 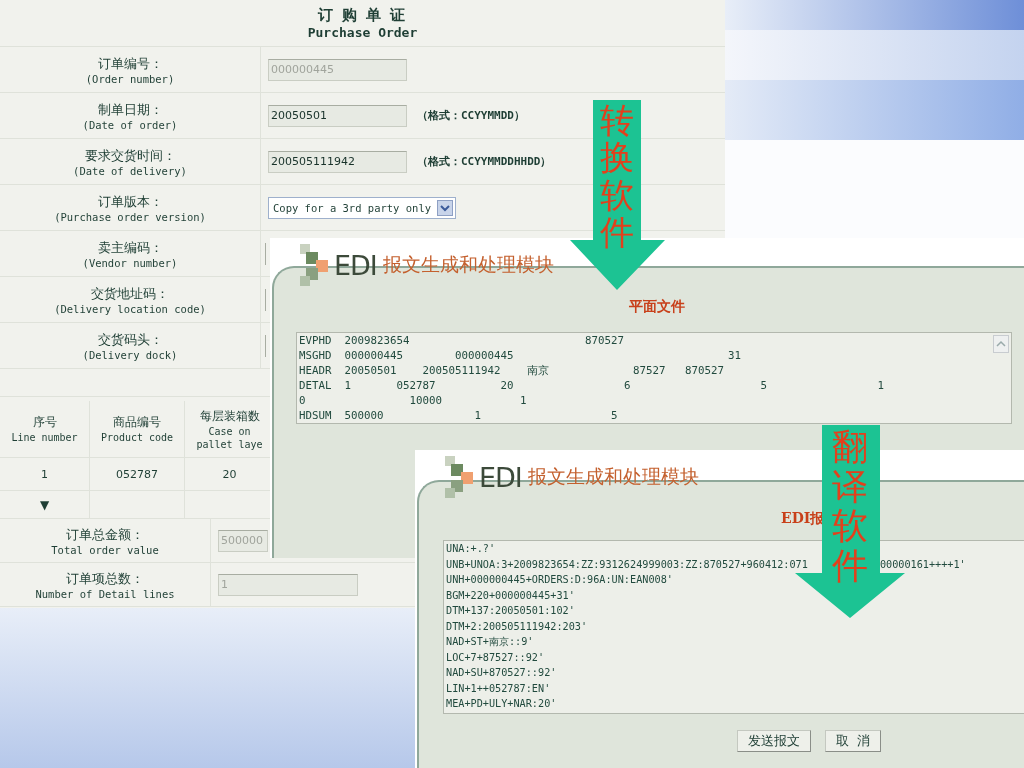 I want to click on edi-line-text: LIN+1++052787:EN', so click(x=498, y=688).